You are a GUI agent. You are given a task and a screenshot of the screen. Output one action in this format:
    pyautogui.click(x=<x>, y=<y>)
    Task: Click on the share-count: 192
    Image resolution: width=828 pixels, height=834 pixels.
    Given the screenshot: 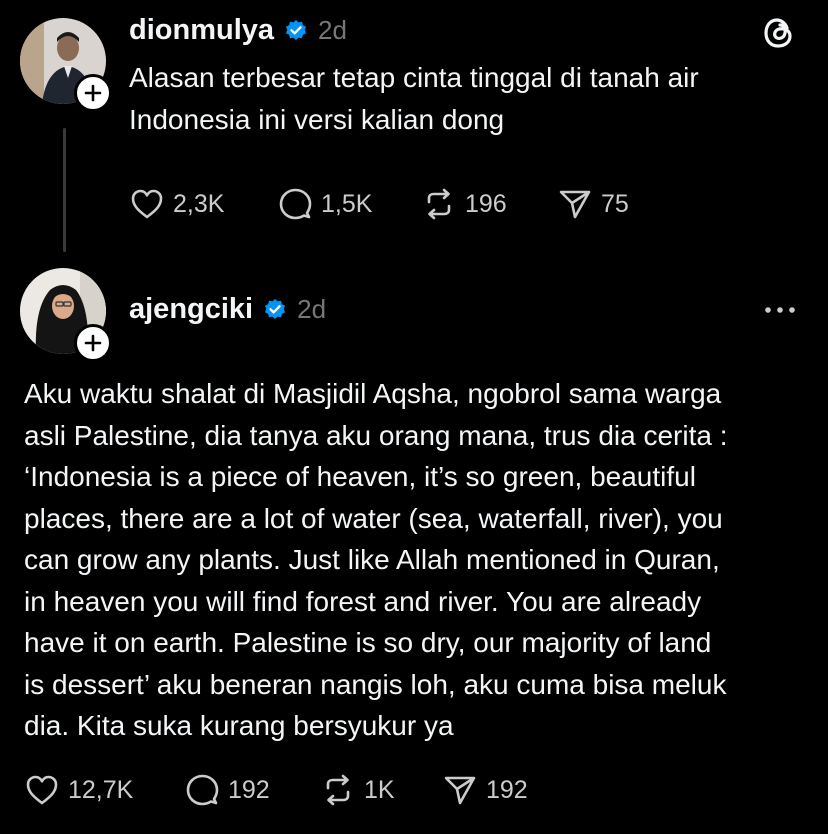 What is the action you would take?
    pyautogui.click(x=507, y=789)
    